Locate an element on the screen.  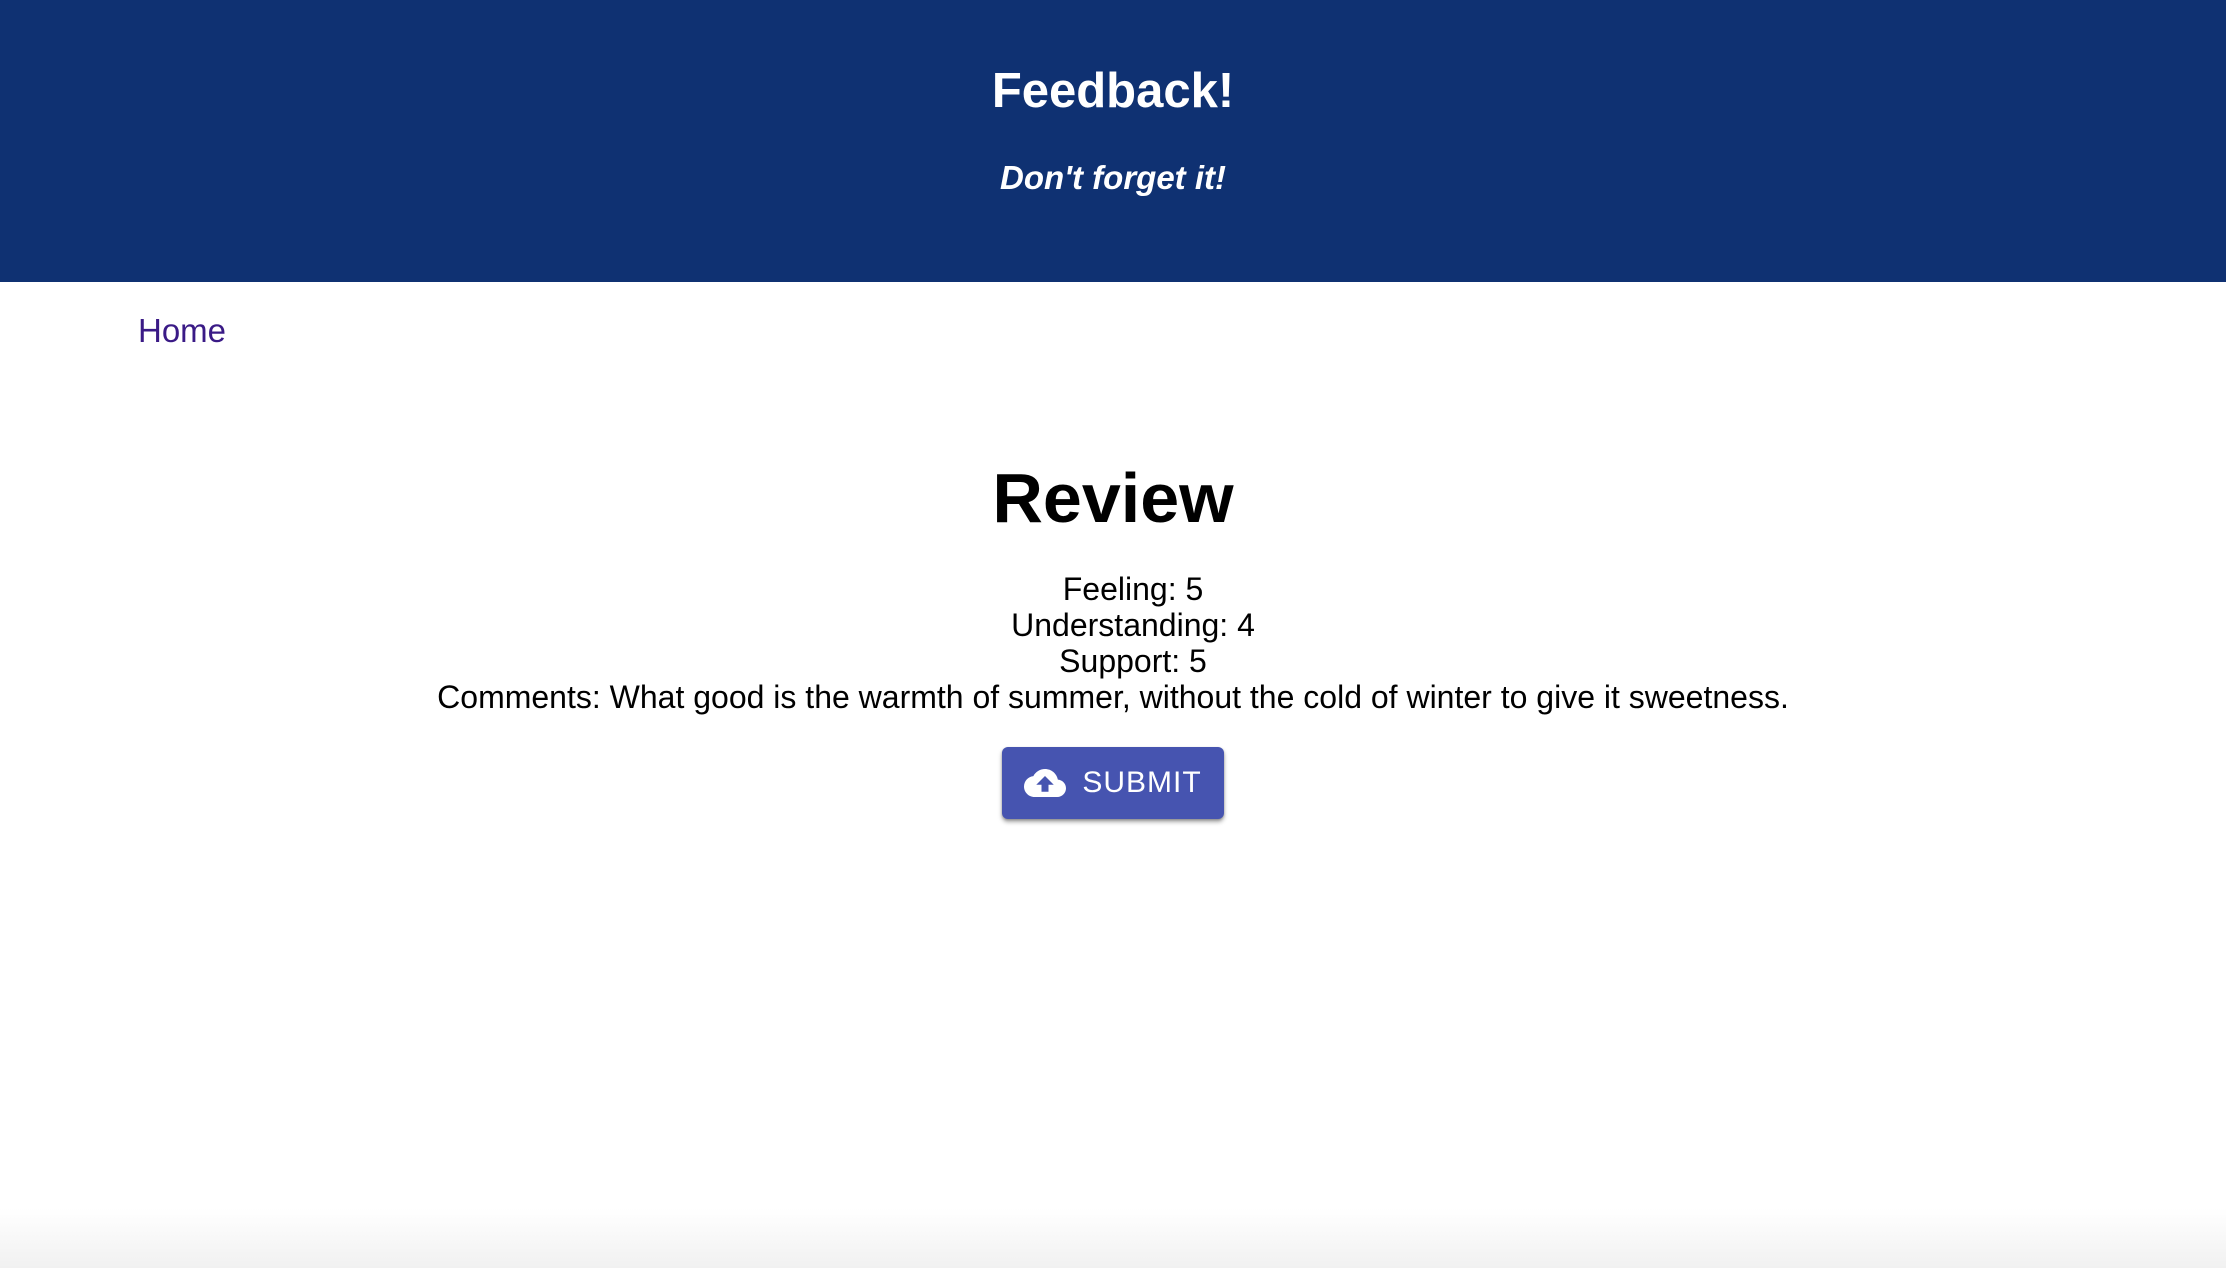
home-link: Home is located at coordinates (182, 330).